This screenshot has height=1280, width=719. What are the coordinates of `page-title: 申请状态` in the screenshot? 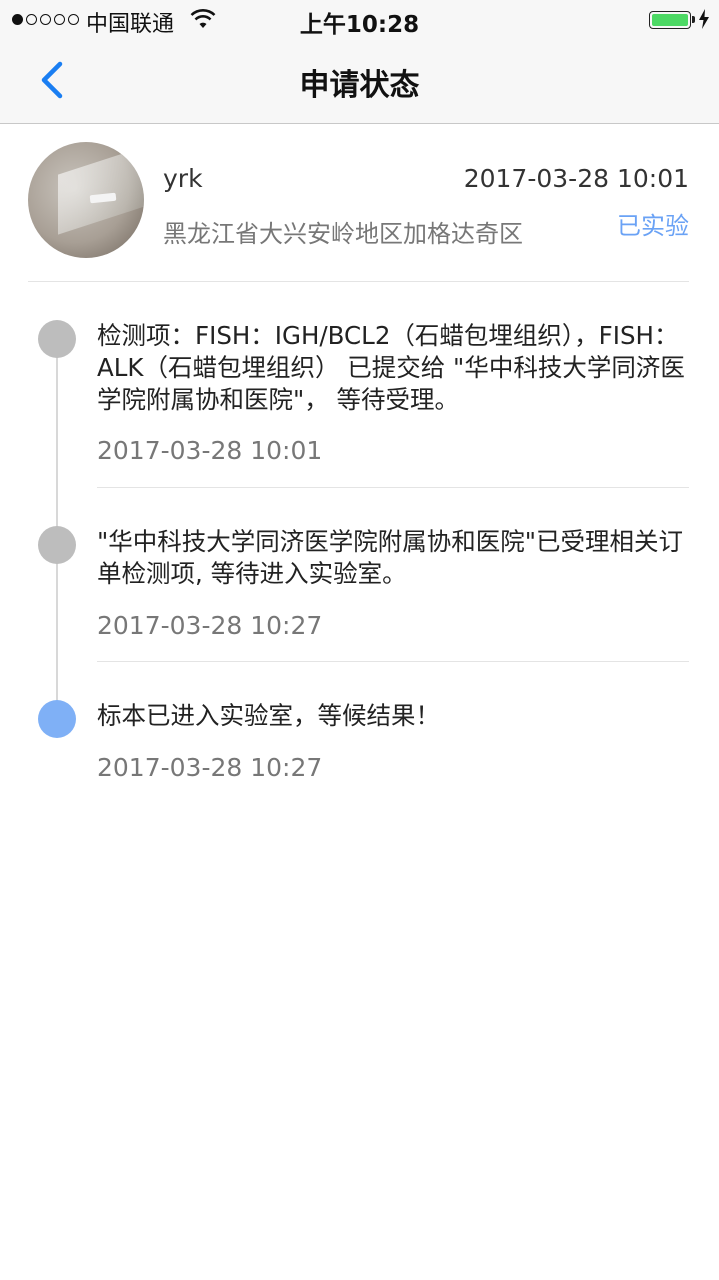 It's located at (359, 85).